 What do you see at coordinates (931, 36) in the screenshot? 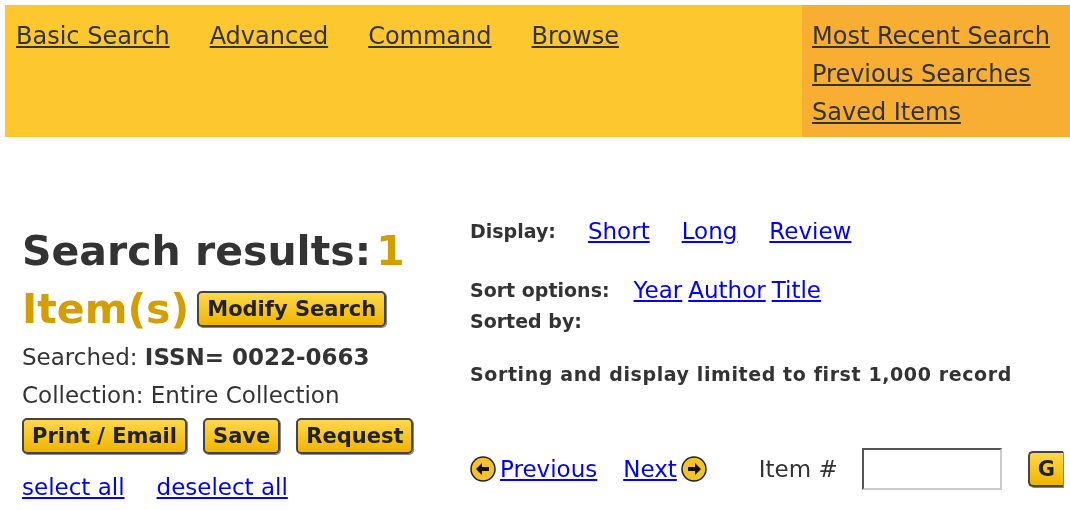
I see `nav-link: Most Recent Search` at bounding box center [931, 36].